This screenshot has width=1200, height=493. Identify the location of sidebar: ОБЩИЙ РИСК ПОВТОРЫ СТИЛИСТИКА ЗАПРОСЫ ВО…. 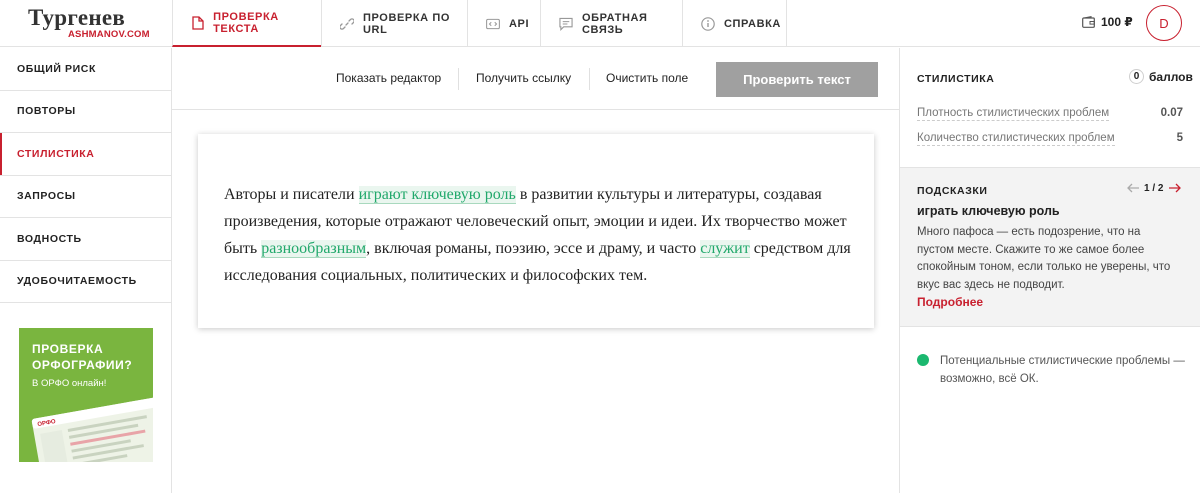
(86, 270).